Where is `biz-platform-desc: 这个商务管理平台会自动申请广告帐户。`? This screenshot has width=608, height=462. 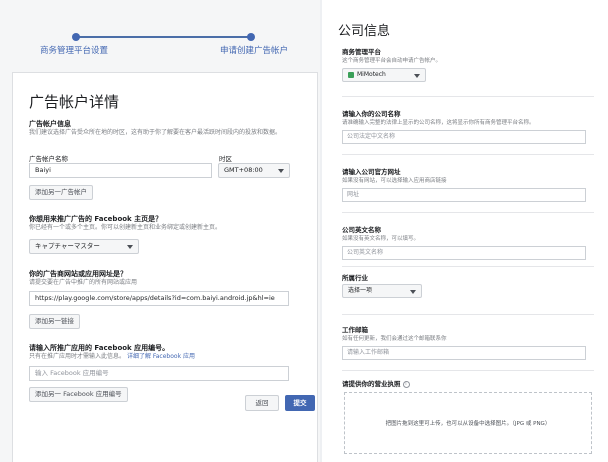
biz-platform-desc: 这个商务管理平台会自动申请广告帐户。 is located at coordinates (392, 61).